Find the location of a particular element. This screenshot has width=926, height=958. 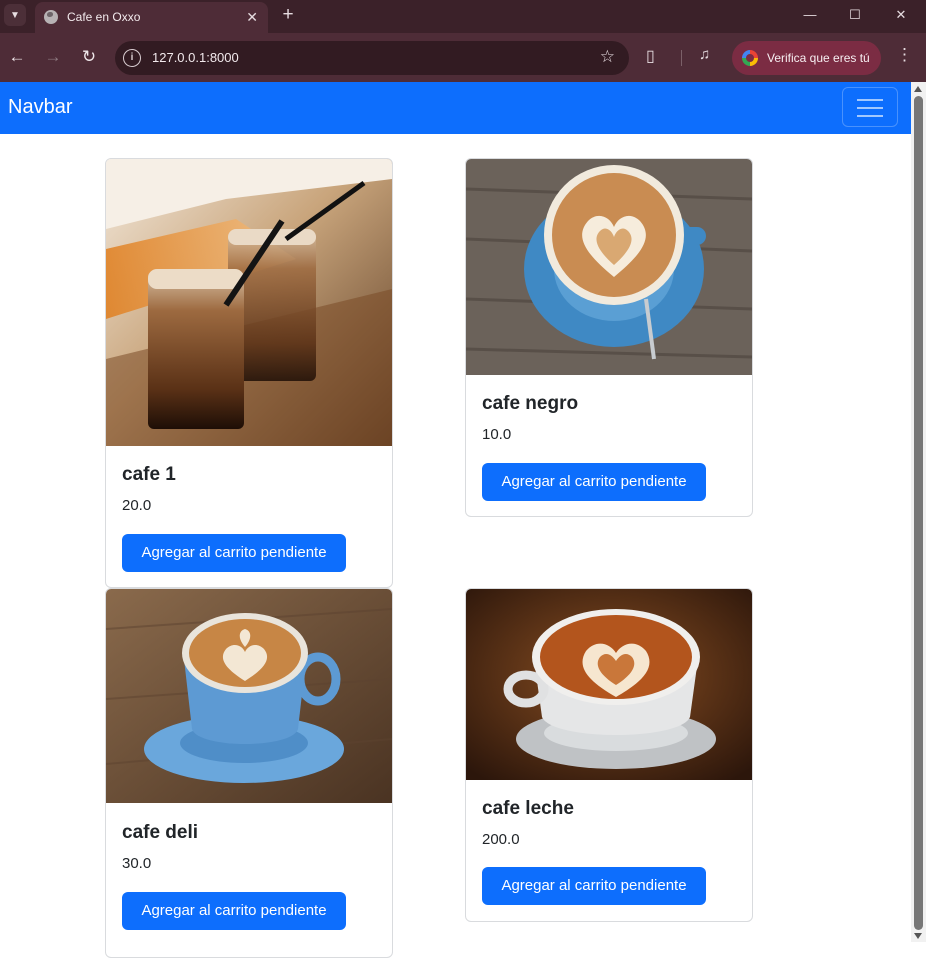

globe-icon is located at coordinates (51, 17).